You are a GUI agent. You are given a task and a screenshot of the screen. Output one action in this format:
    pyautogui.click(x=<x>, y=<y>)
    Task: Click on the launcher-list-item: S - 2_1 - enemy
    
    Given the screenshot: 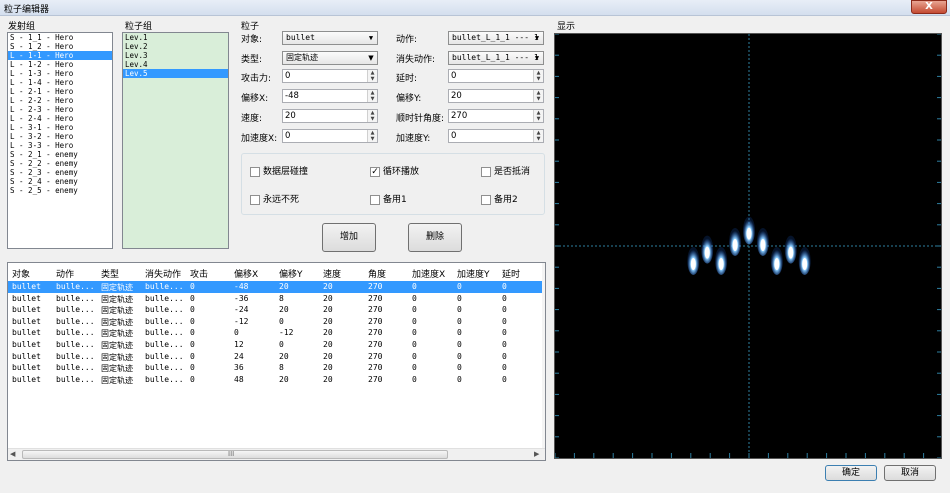 What is the action you would take?
    pyautogui.click(x=60, y=154)
    